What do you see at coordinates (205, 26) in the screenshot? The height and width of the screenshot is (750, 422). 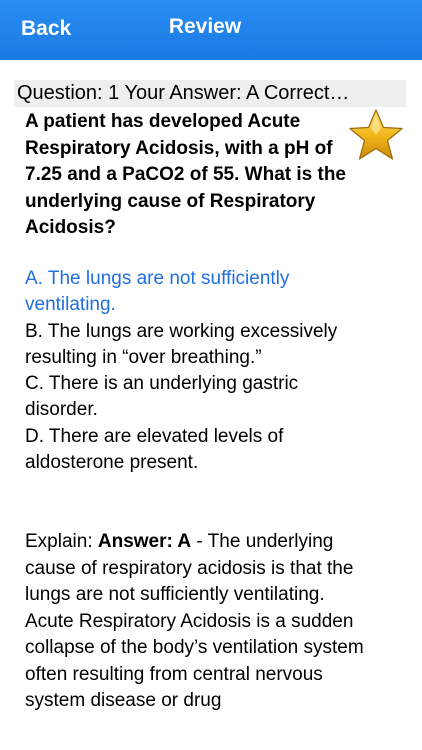 I see `page-title: Review` at bounding box center [205, 26].